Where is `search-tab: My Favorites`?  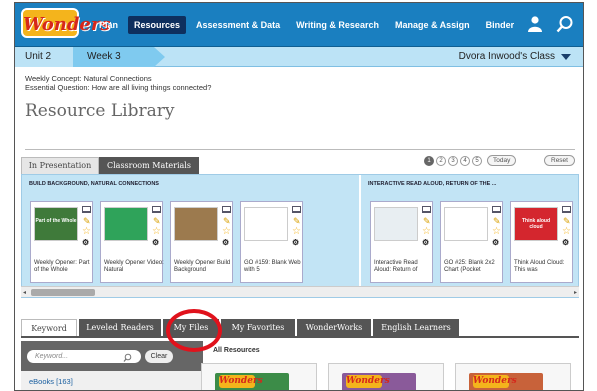
search-tab: My Favorites is located at coordinates (258, 328).